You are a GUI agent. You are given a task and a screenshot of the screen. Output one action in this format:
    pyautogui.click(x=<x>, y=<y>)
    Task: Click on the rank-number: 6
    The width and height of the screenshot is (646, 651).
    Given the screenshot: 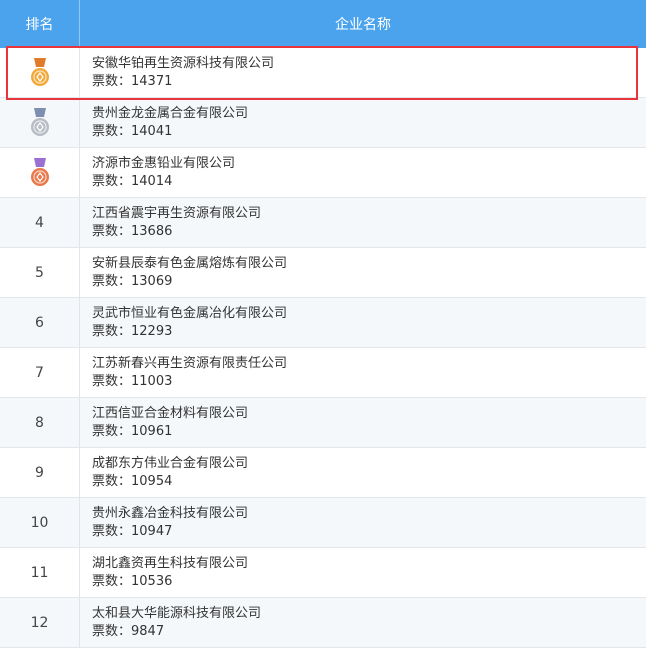 What is the action you would take?
    pyautogui.click(x=40, y=322)
    